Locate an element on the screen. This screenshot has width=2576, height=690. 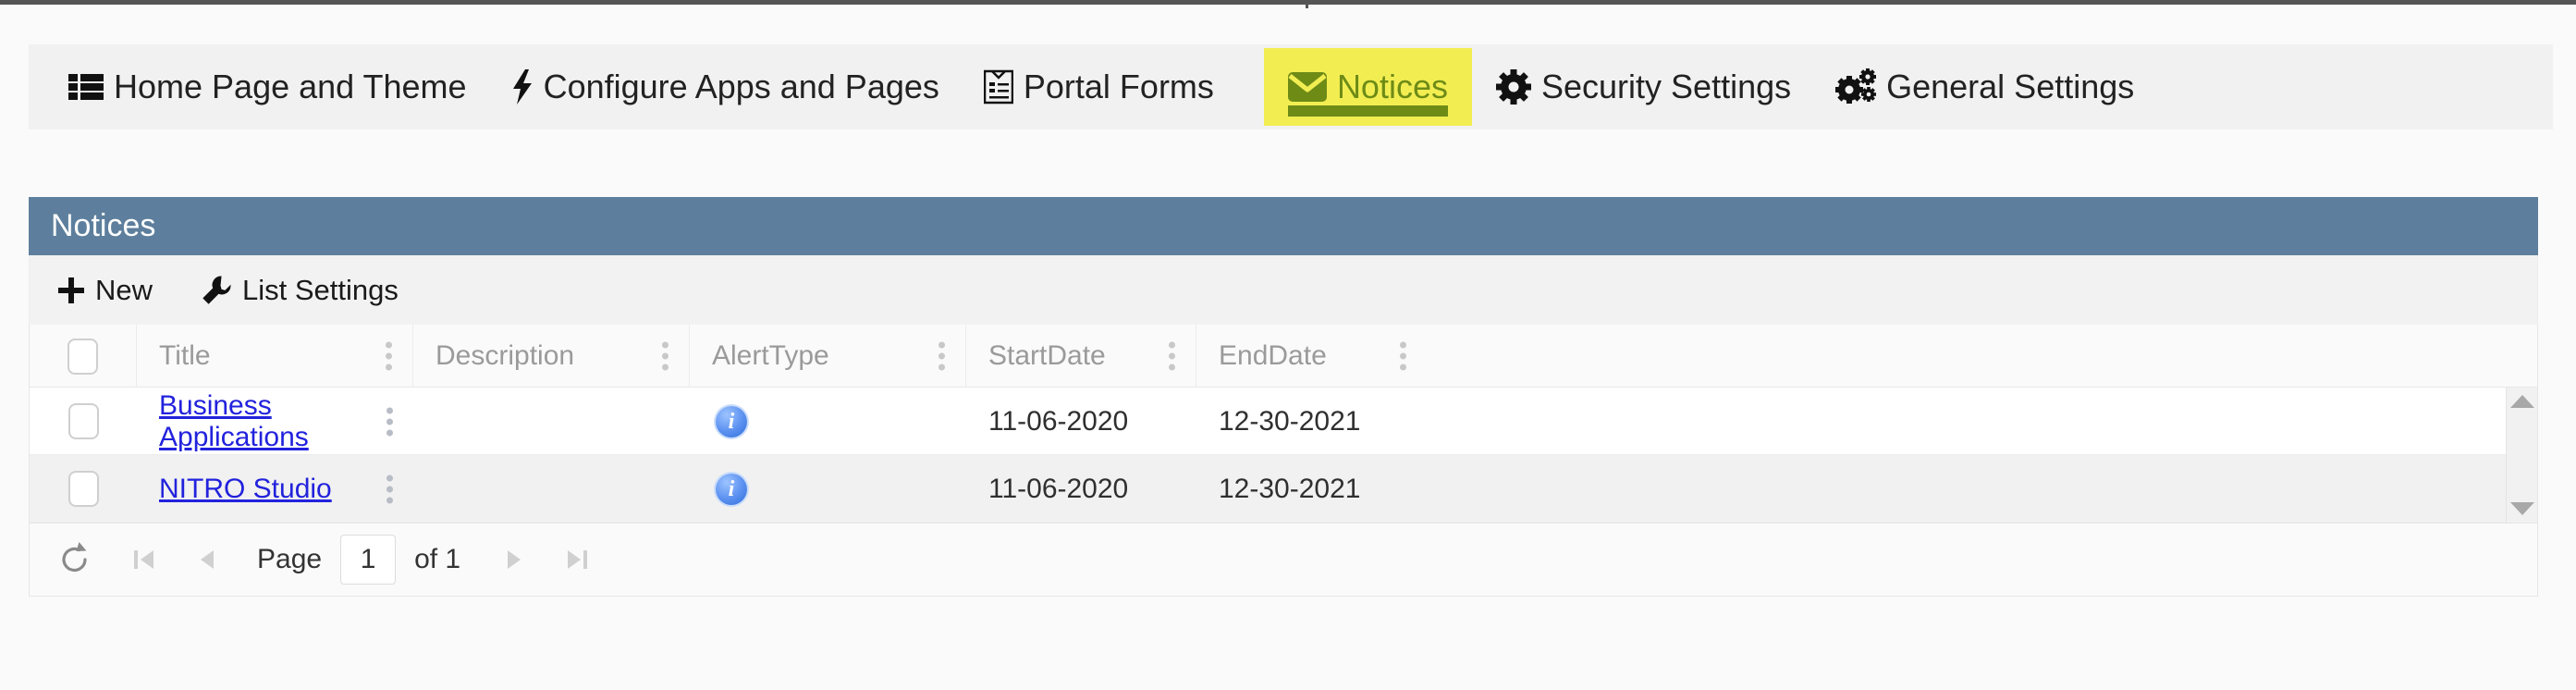
wrench-icon is located at coordinates (216, 290).